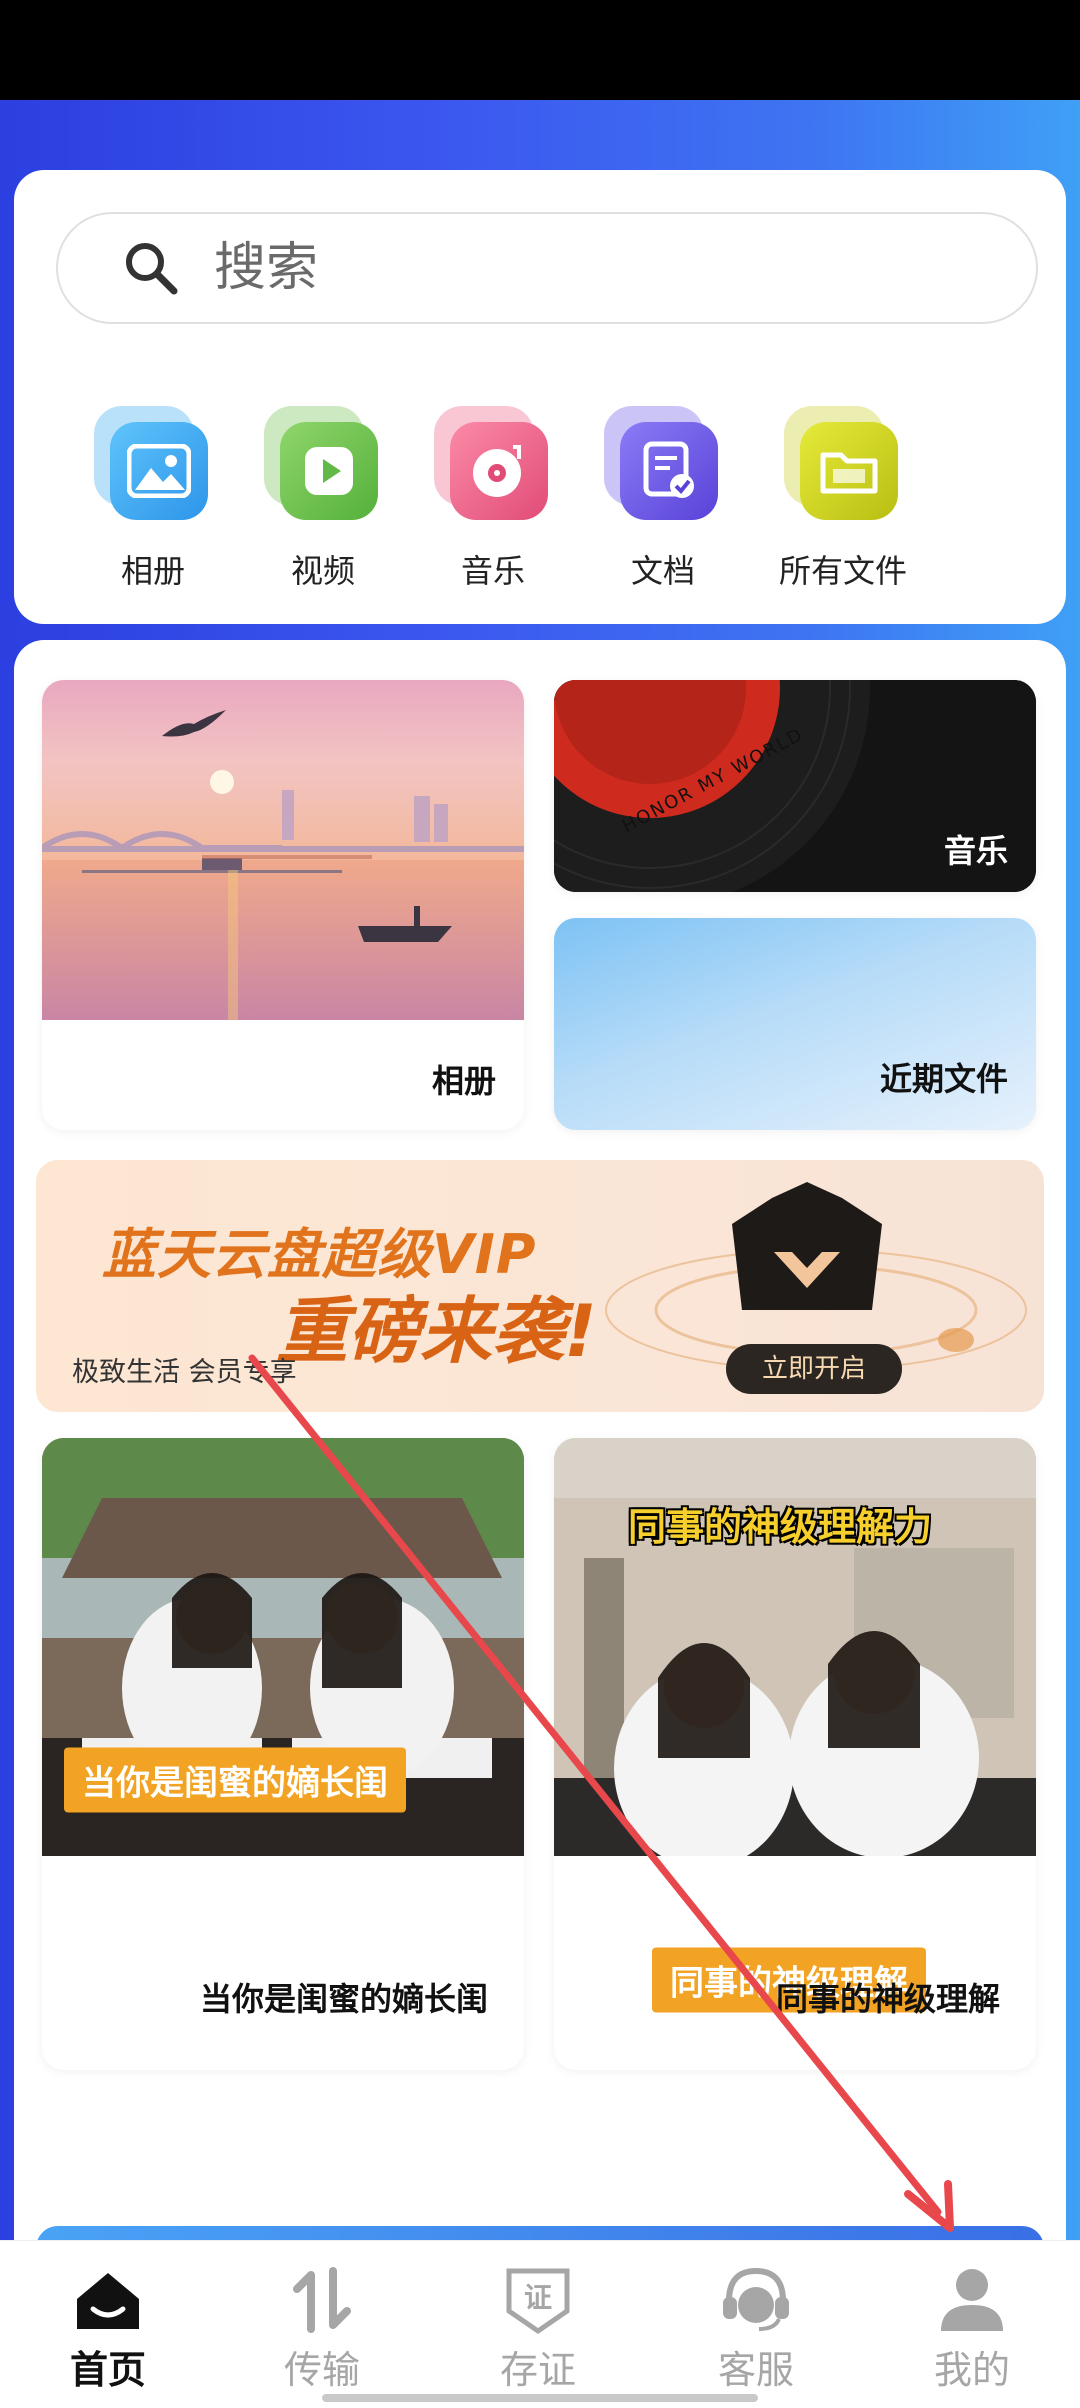 This screenshot has width=1080, height=2408. I want to click on nav-customer-service: 客服, so click(756, 2329).